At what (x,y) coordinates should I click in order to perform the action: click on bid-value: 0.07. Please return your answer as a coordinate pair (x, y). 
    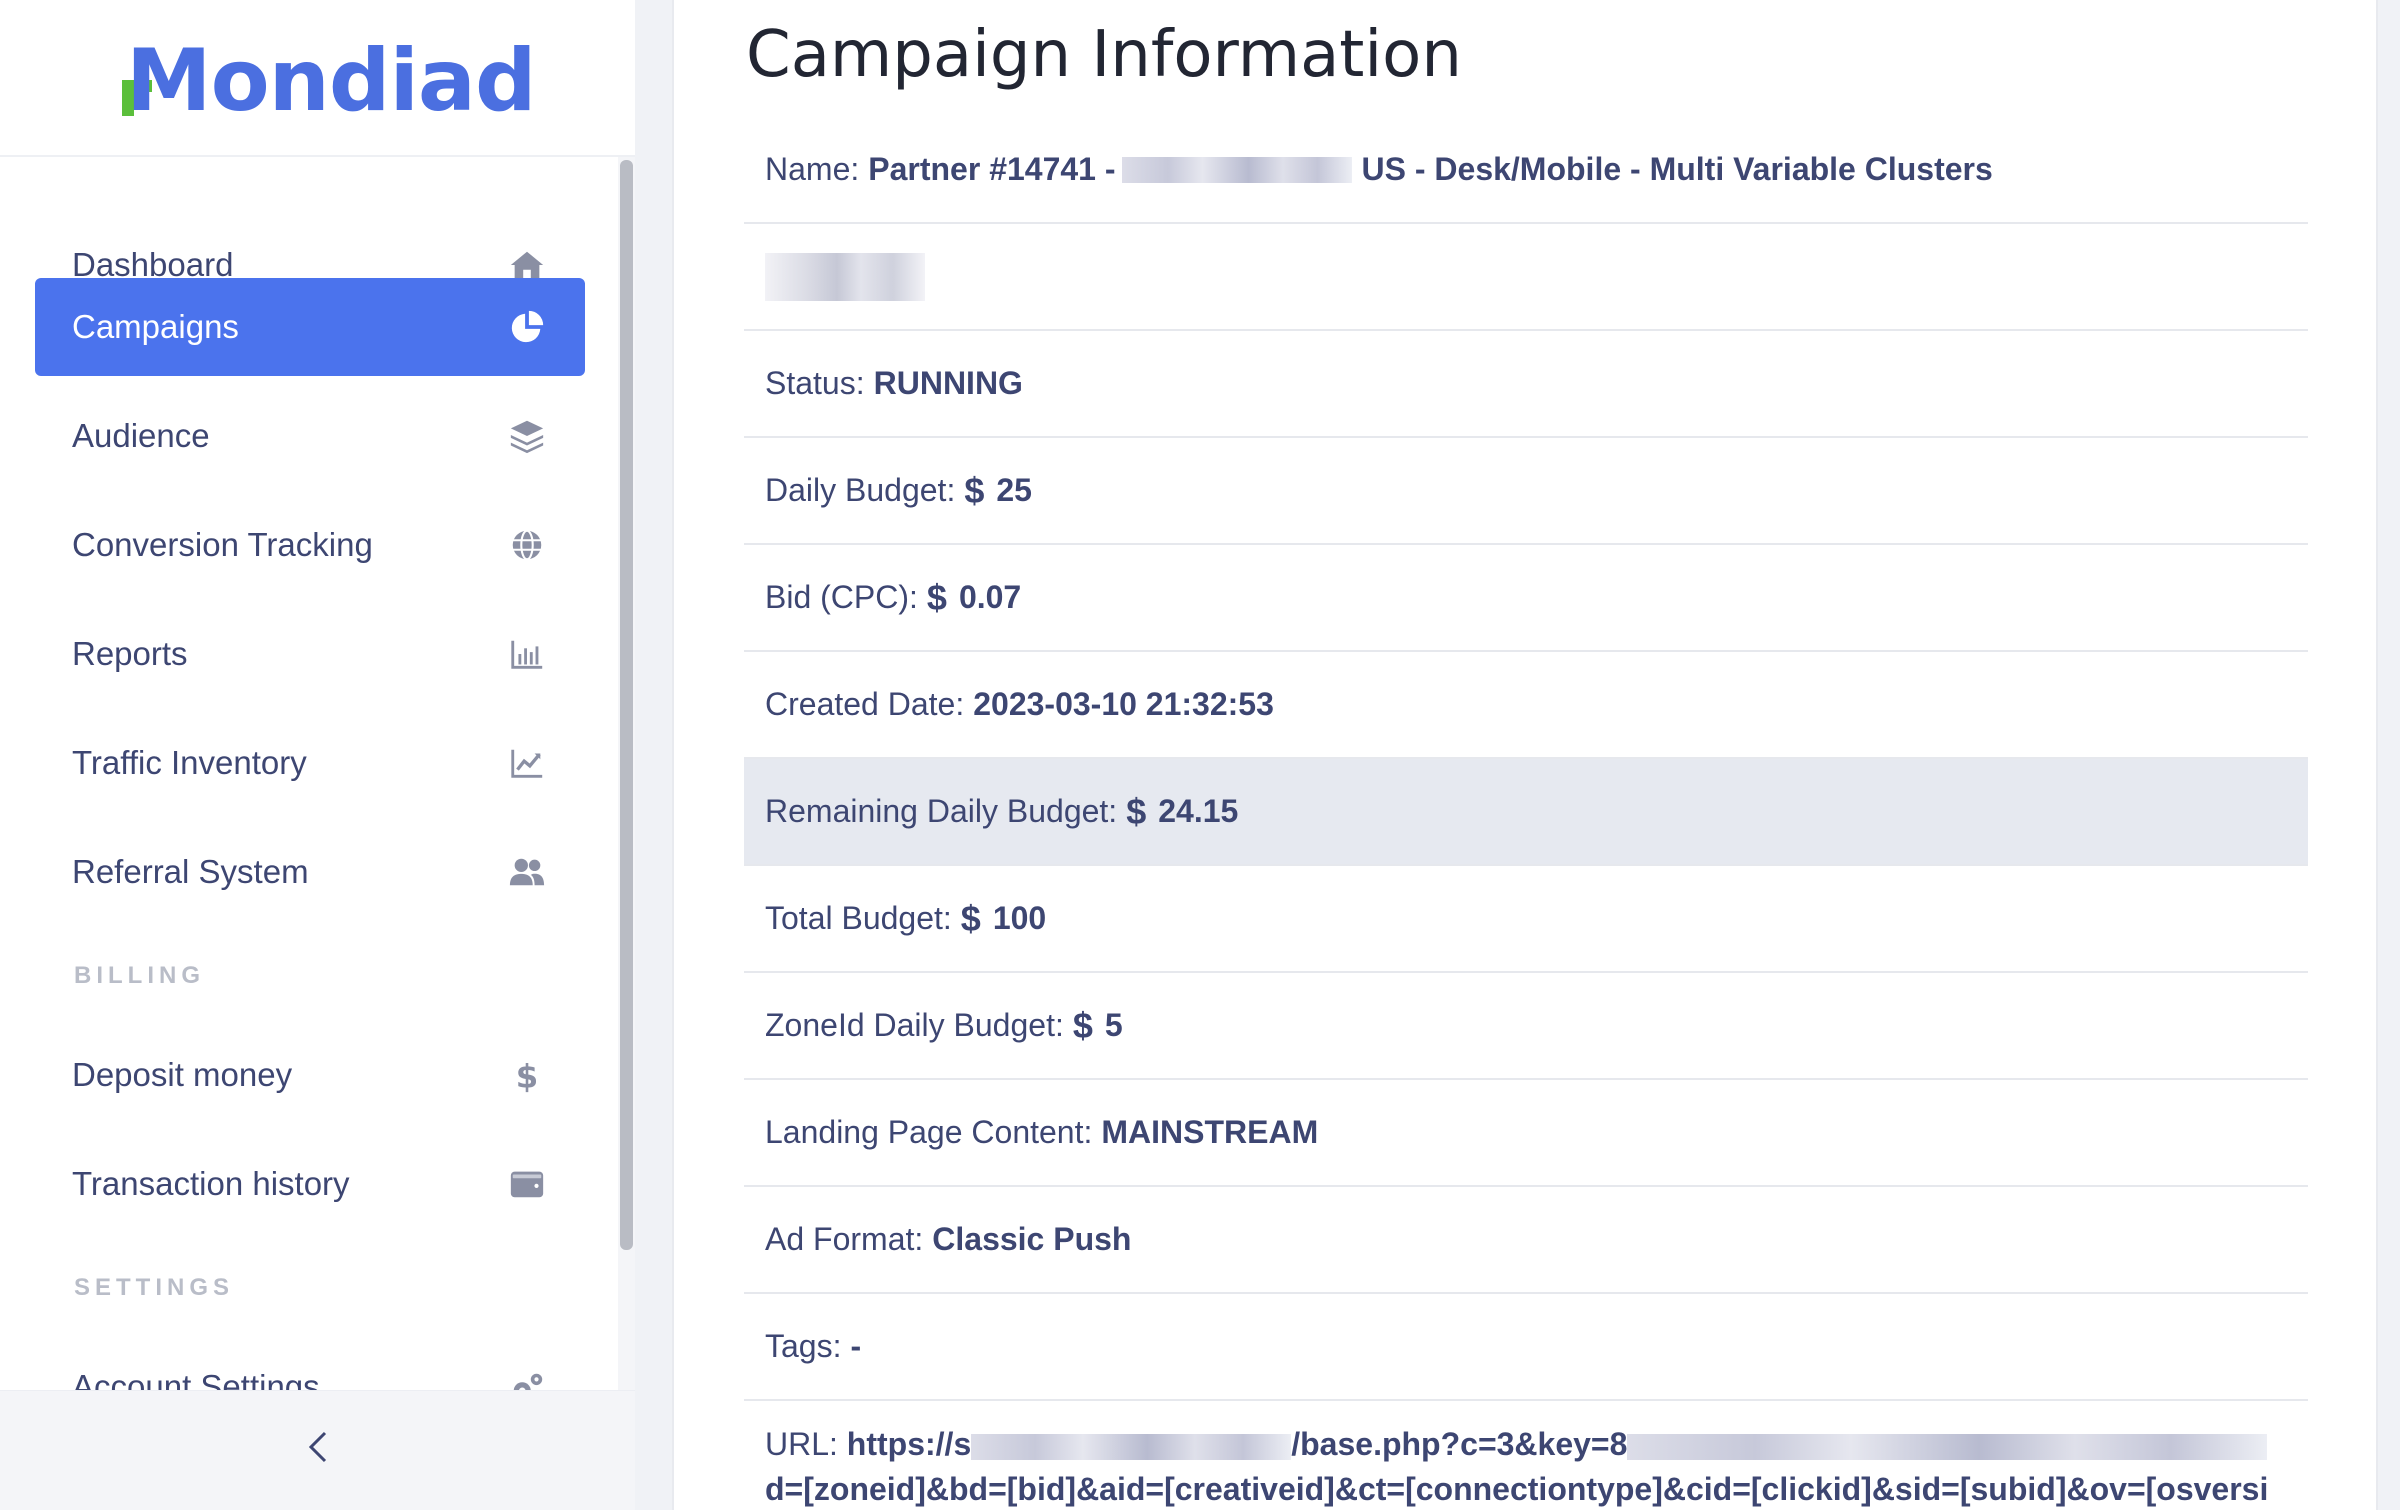
    Looking at the image, I should click on (990, 597).